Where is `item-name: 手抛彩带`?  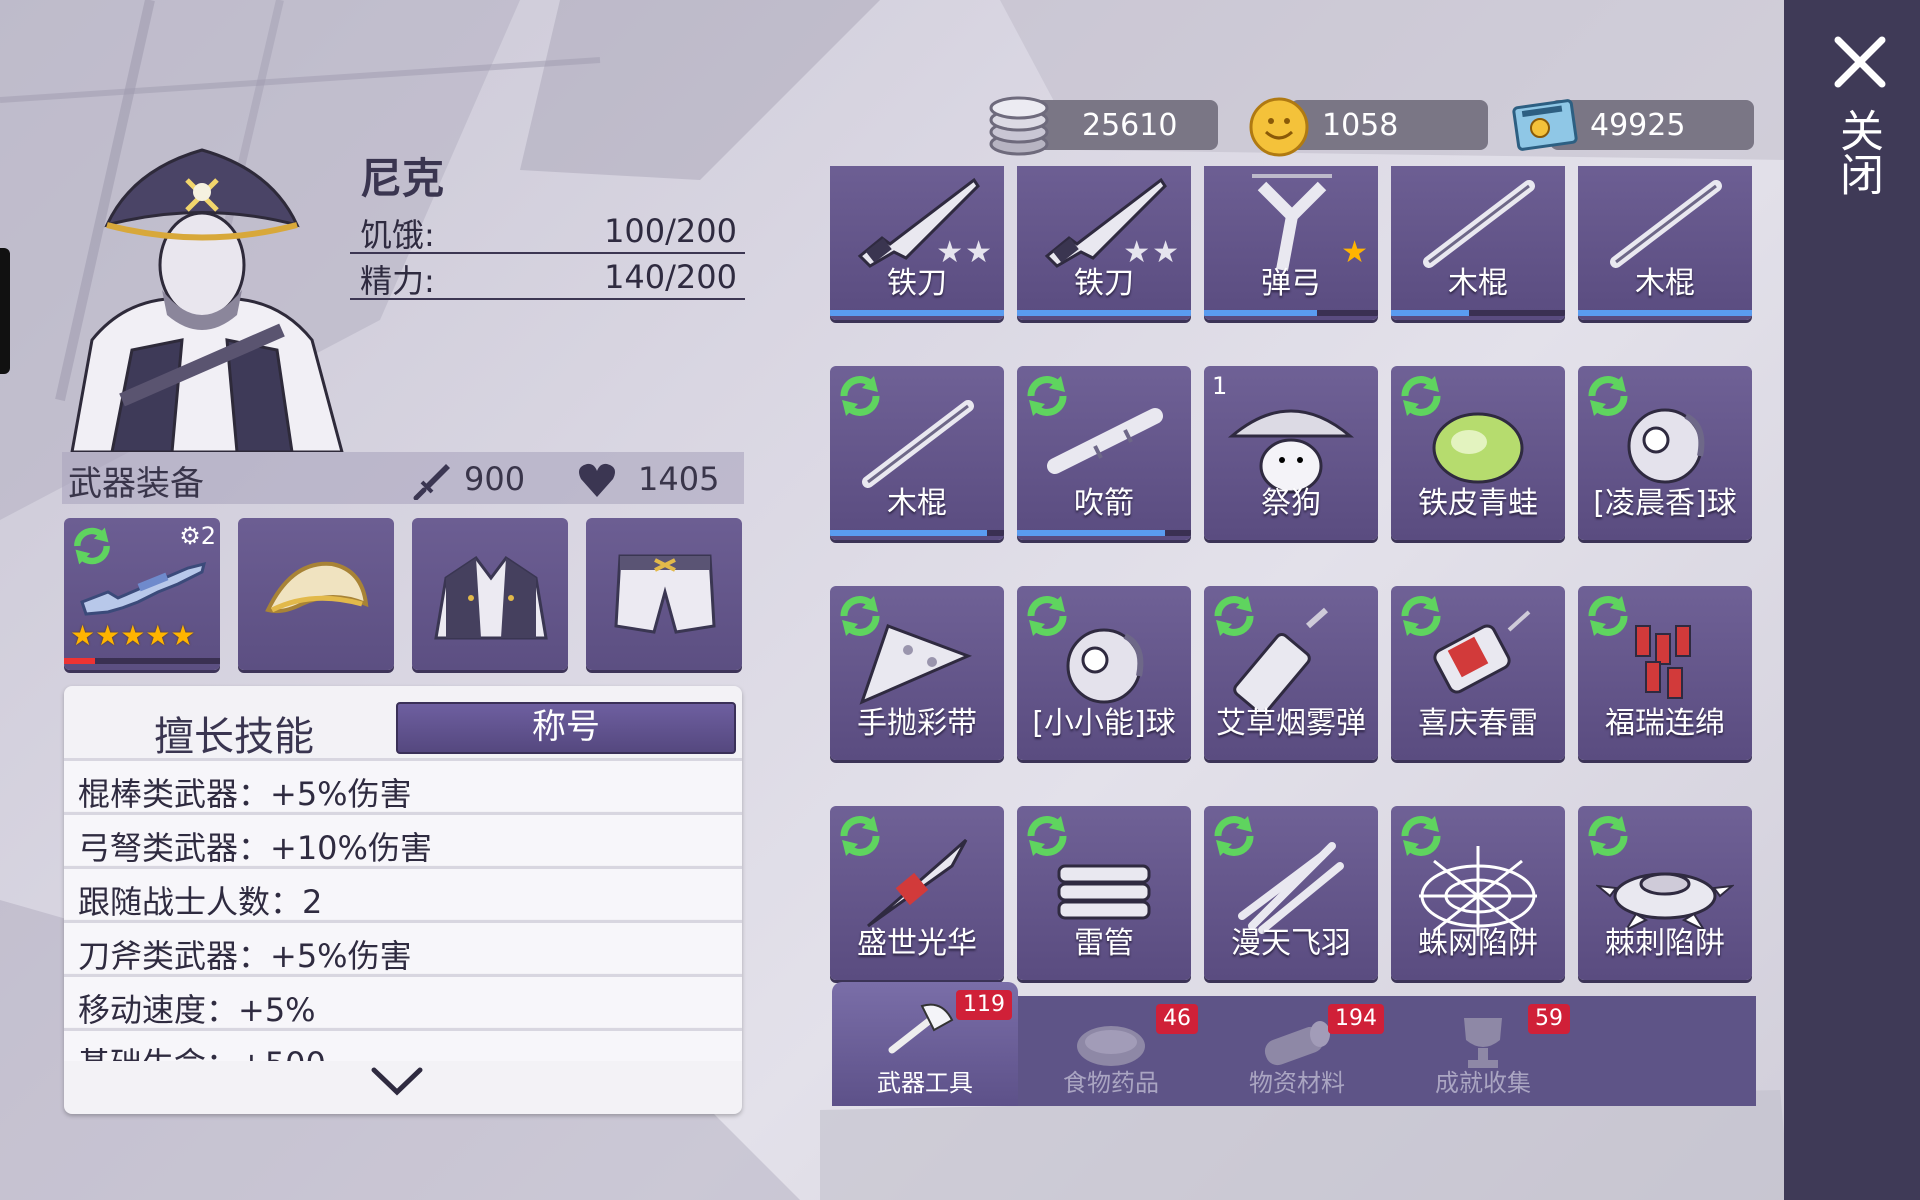 item-name: 手抛彩带 is located at coordinates (917, 723).